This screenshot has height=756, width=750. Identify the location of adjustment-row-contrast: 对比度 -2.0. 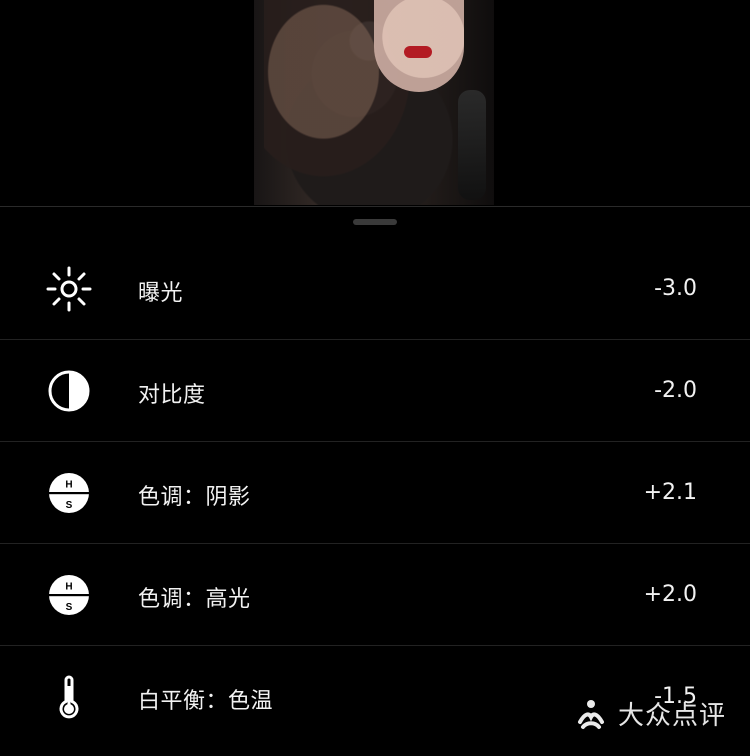
(375, 391).